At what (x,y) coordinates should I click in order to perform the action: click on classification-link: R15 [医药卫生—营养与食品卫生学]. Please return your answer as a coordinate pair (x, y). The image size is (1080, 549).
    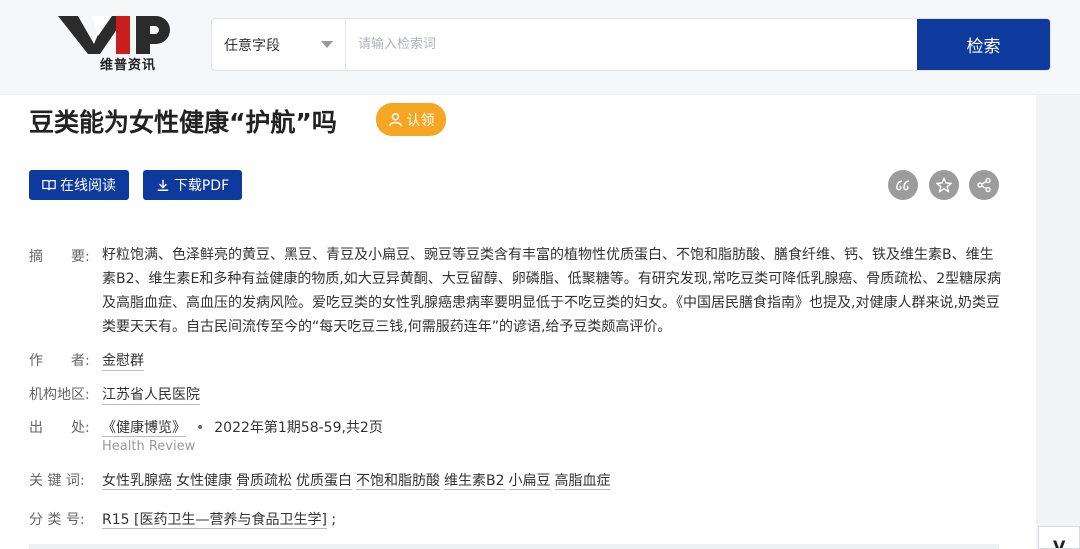
    Looking at the image, I should click on (214, 520).